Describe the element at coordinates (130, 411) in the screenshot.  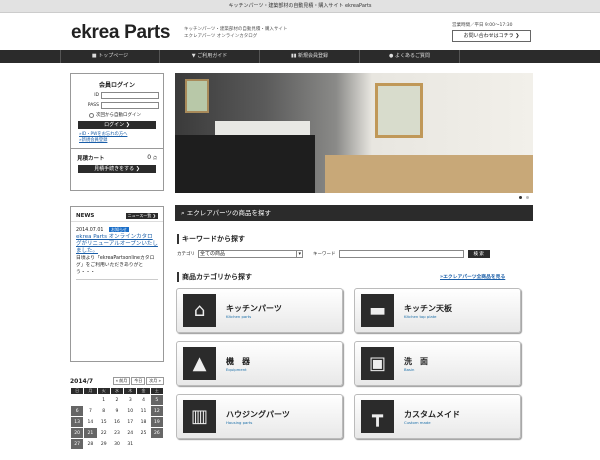
I see `calendar-day: 10` at that location.